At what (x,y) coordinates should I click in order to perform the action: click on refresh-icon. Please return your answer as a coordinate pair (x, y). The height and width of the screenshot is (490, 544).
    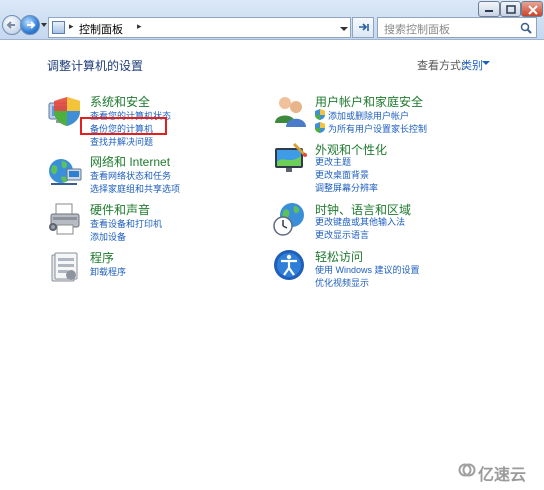
    Looking at the image, I should click on (364, 27).